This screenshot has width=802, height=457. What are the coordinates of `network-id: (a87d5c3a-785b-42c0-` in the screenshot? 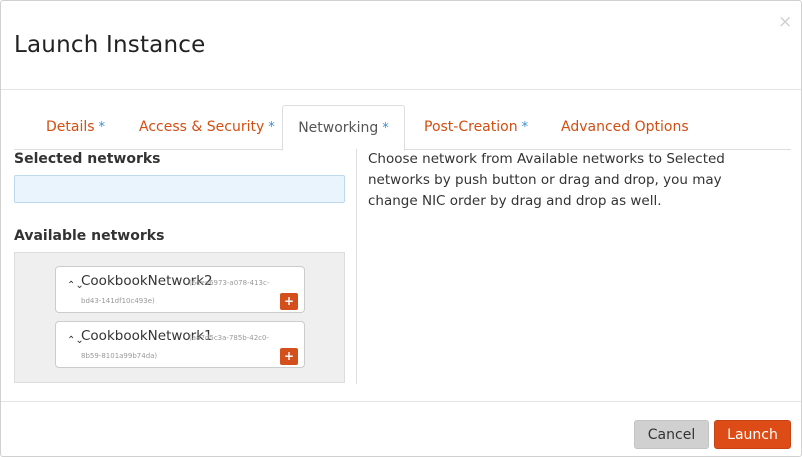 It's located at (229, 338).